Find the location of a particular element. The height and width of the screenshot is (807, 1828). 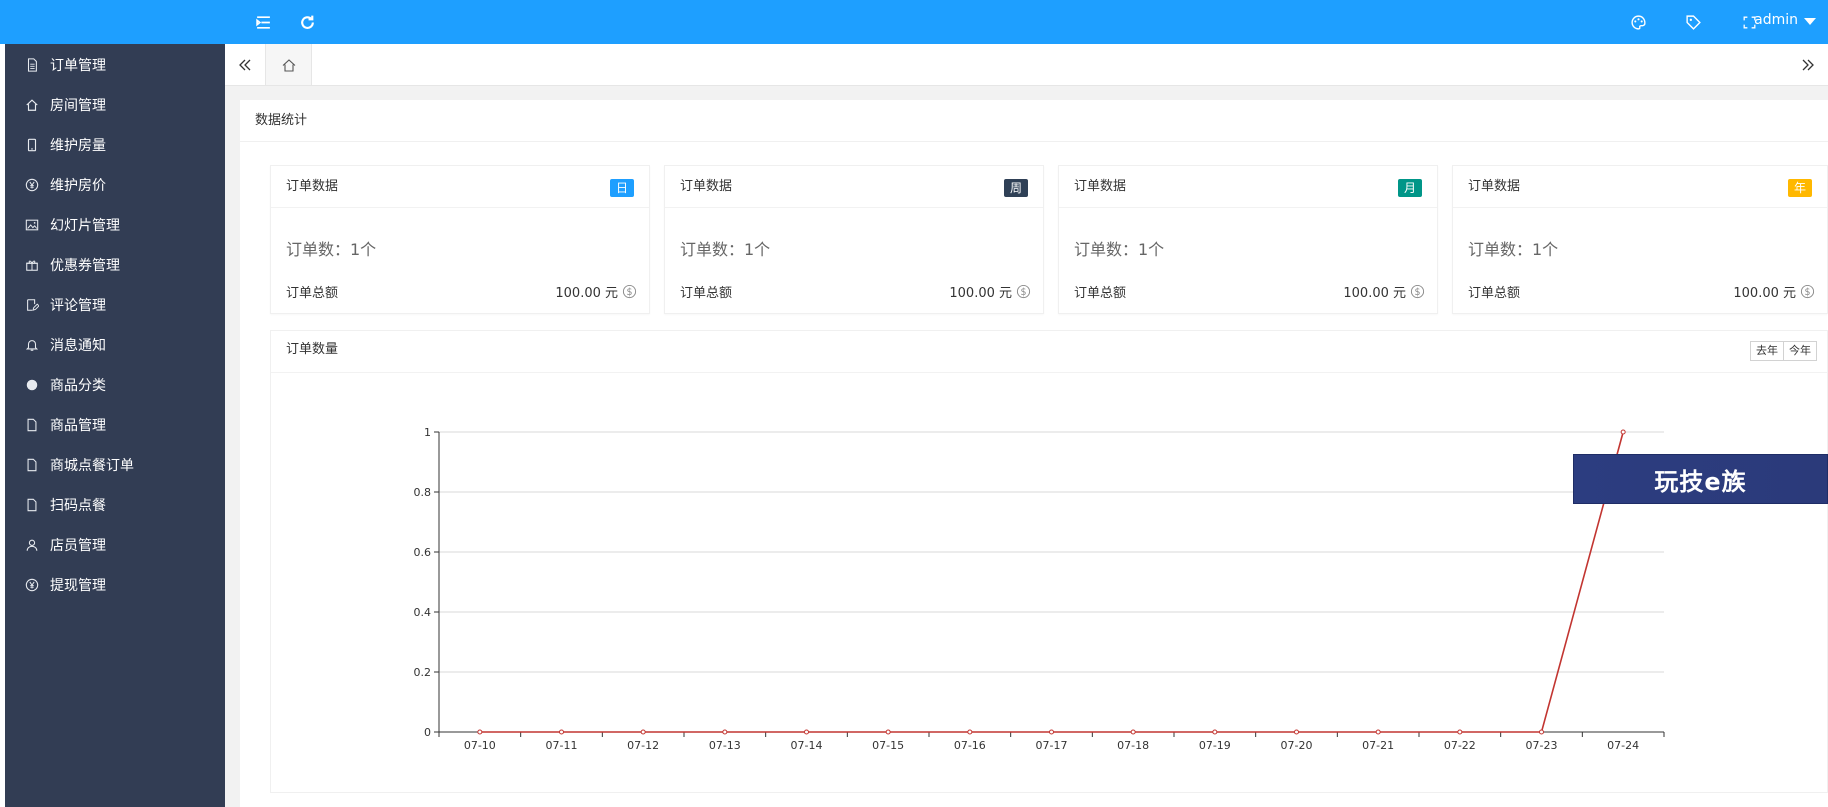

sidebar-item-label: 订单管理 is located at coordinates (78, 66).